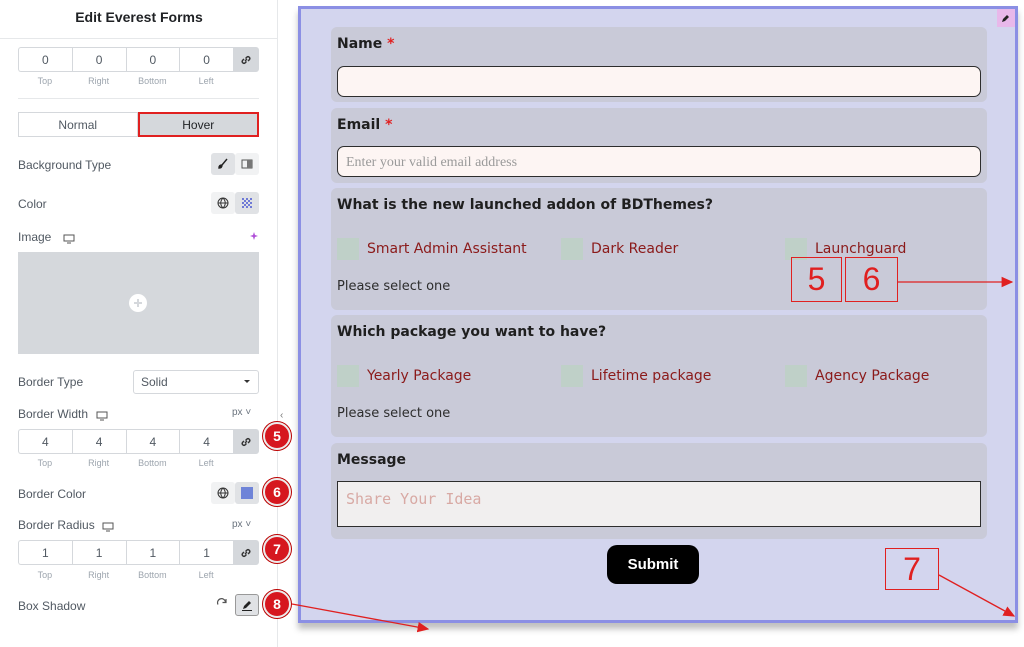 The height and width of the screenshot is (647, 1024). Describe the element at coordinates (65, 165) in the screenshot. I see `background-type-label: Background Type` at that location.